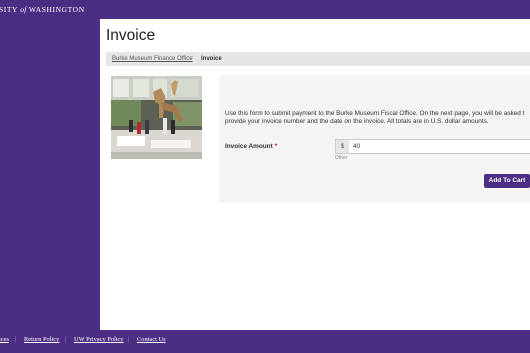  I want to click on amount-help-text: Other, so click(341, 158).